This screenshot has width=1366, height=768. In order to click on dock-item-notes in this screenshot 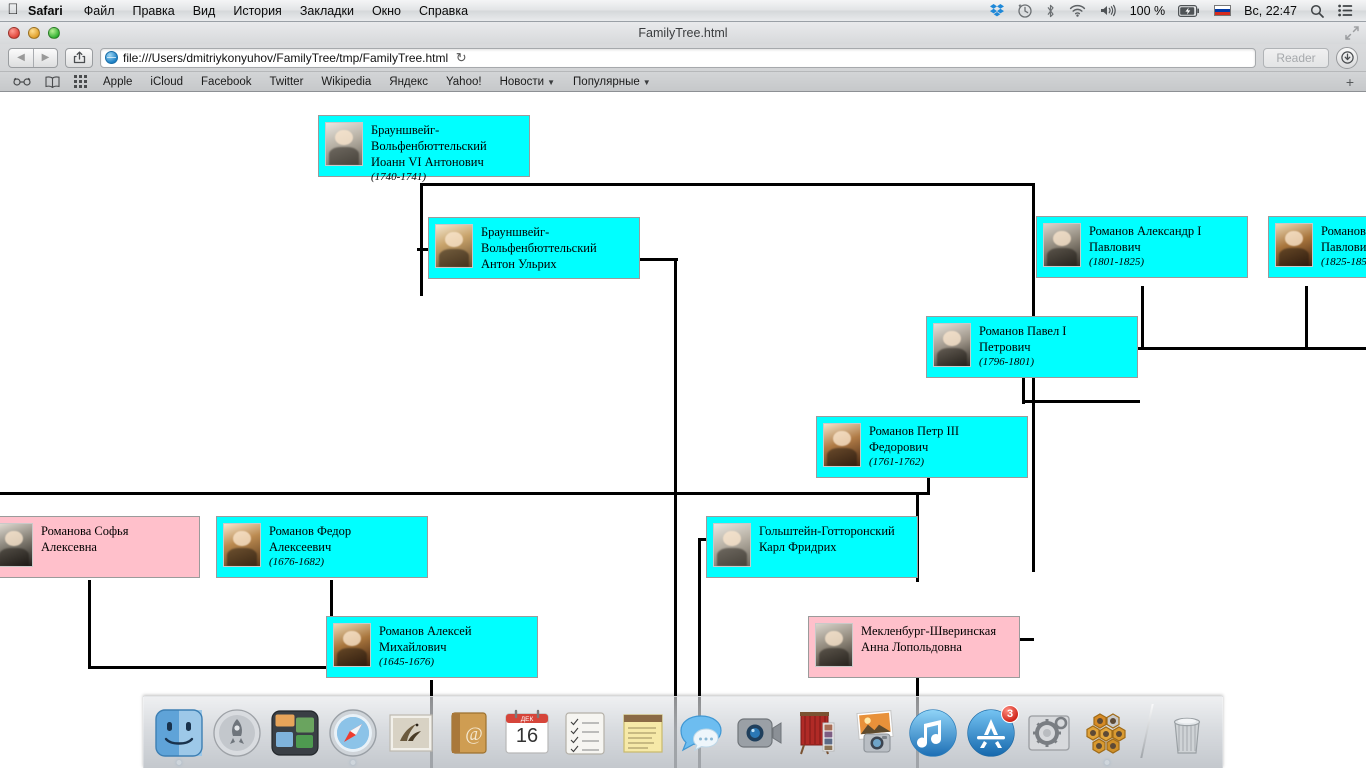, I will do `click(643, 733)`.